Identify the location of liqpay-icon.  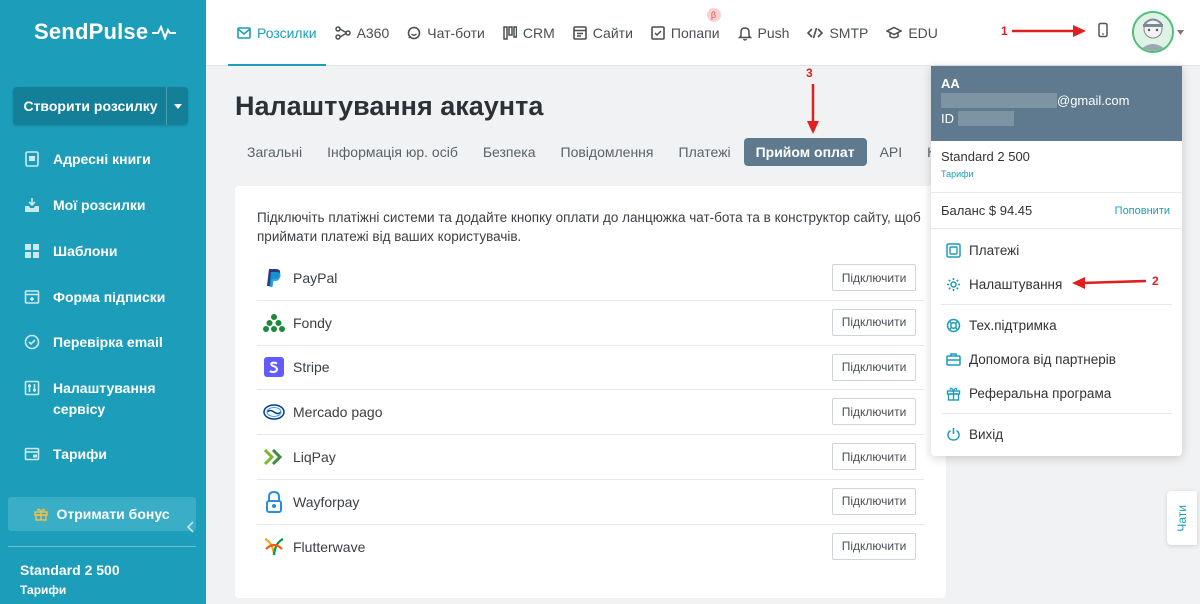
(274, 457).